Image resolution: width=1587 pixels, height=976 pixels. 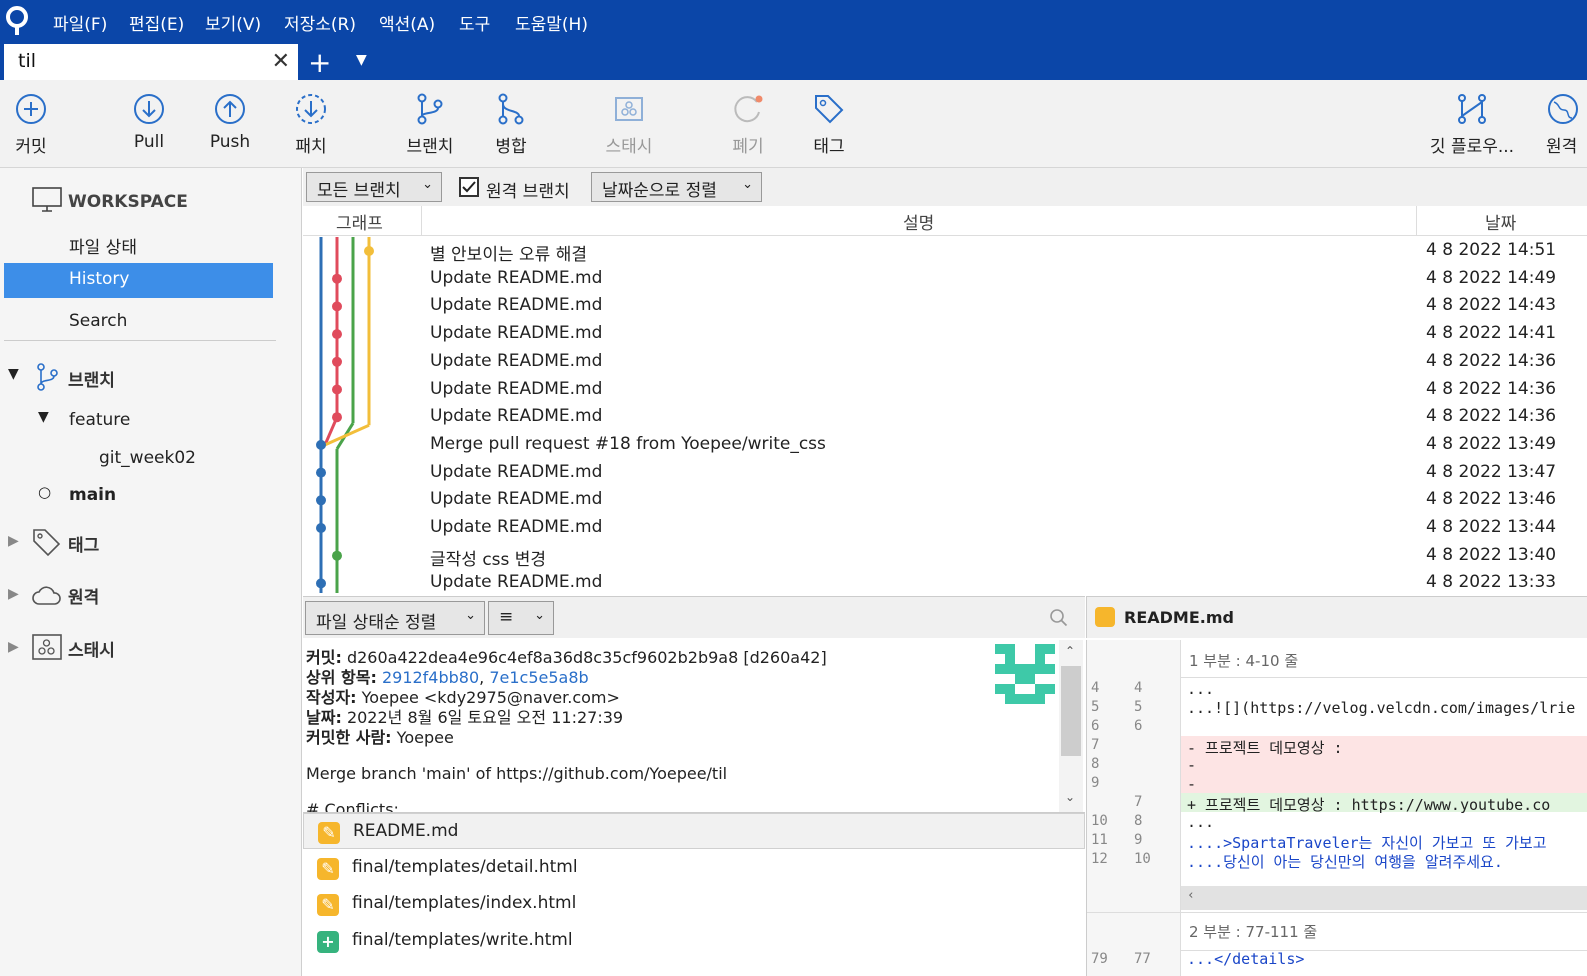 I want to click on sidebar-item-file-status: 파일 상태, so click(x=103, y=245).